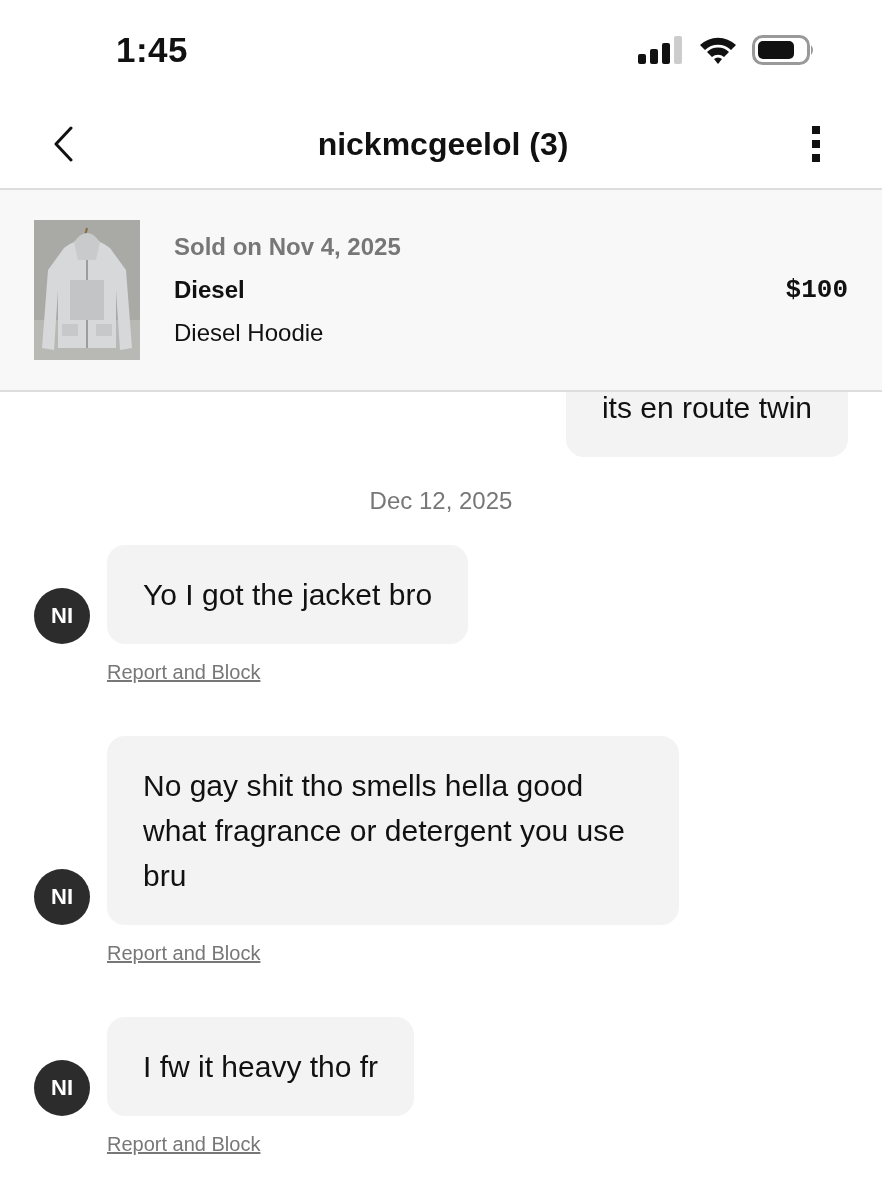  Describe the element at coordinates (209, 290) in the screenshot. I see `item-brand: Diesel` at that location.